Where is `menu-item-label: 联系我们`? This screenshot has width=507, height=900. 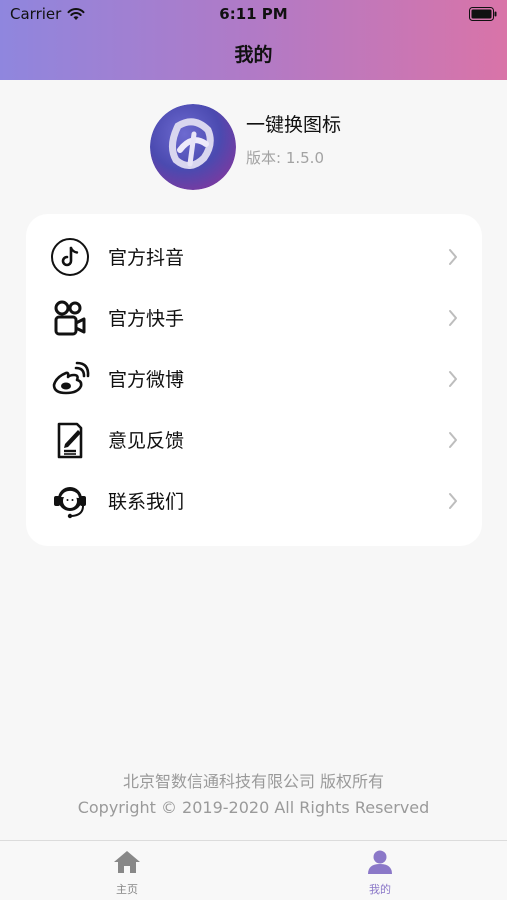
menu-item-label: 联系我们 is located at coordinates (146, 502).